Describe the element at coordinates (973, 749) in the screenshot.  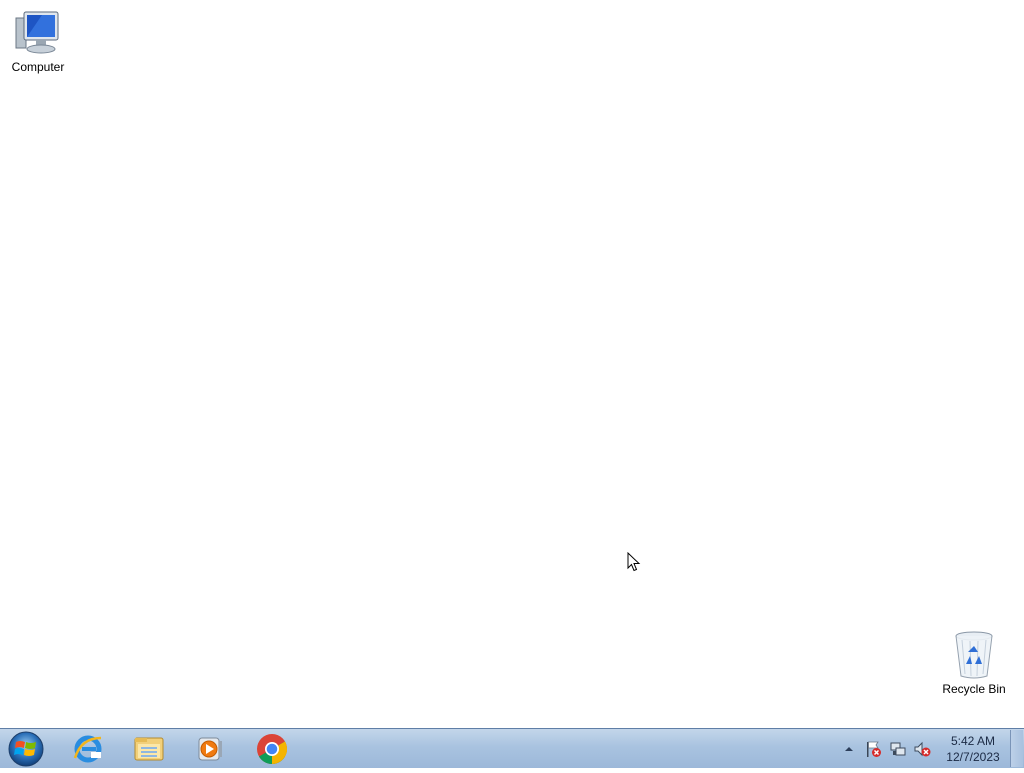
I see `taskbar-clock: 5:42 AM 12/7/2023` at that location.